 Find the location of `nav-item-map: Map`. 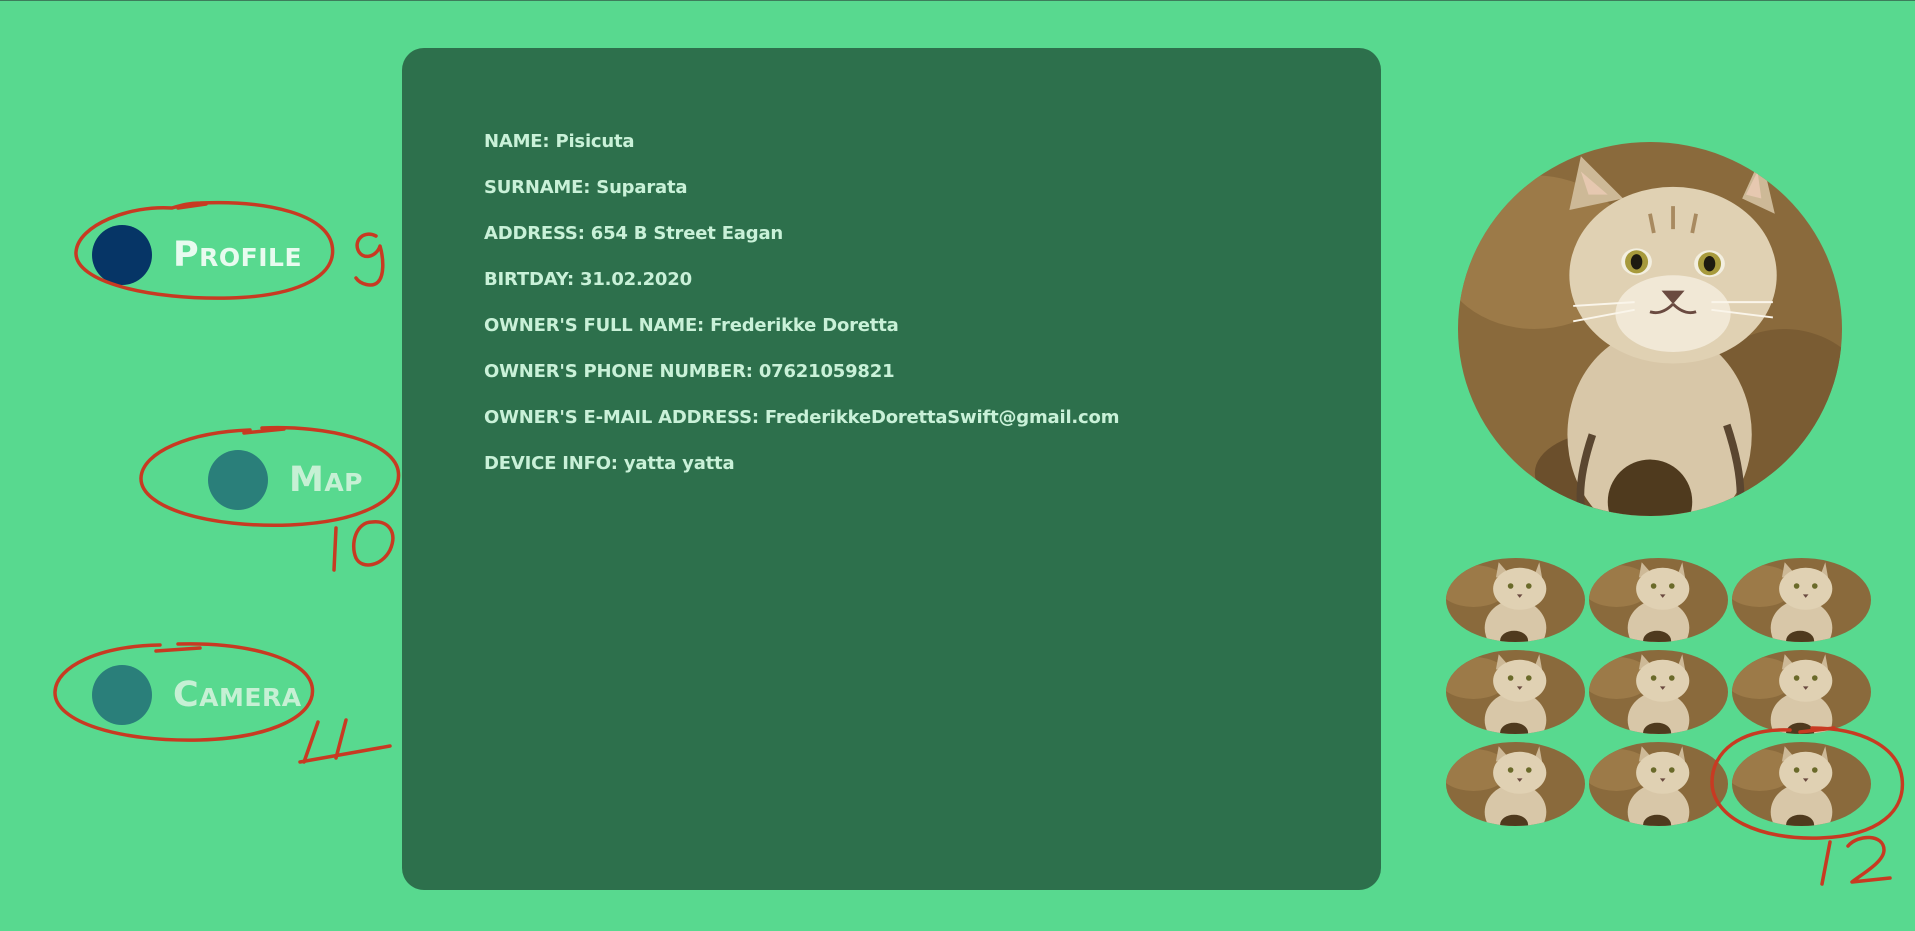

nav-item-map: Map is located at coordinates (285, 480).